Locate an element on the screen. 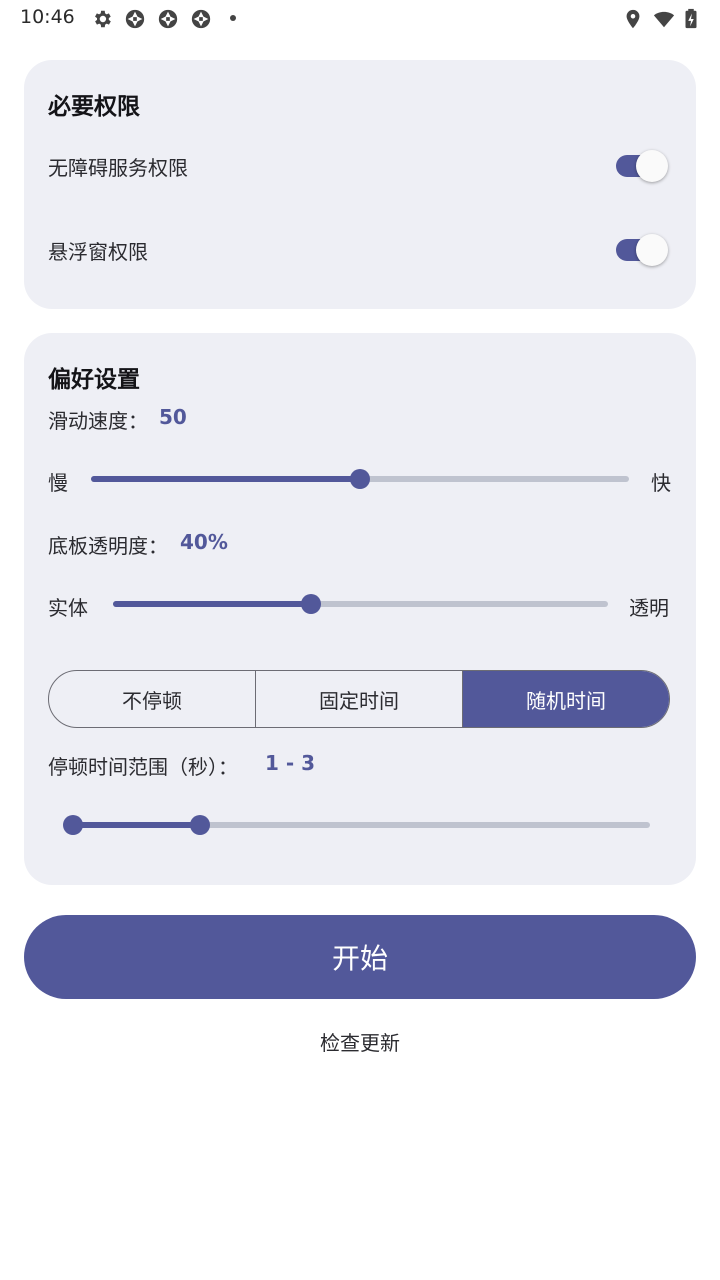 The image size is (720, 1280). speed-min-label: 慢 is located at coordinates (58, 483).